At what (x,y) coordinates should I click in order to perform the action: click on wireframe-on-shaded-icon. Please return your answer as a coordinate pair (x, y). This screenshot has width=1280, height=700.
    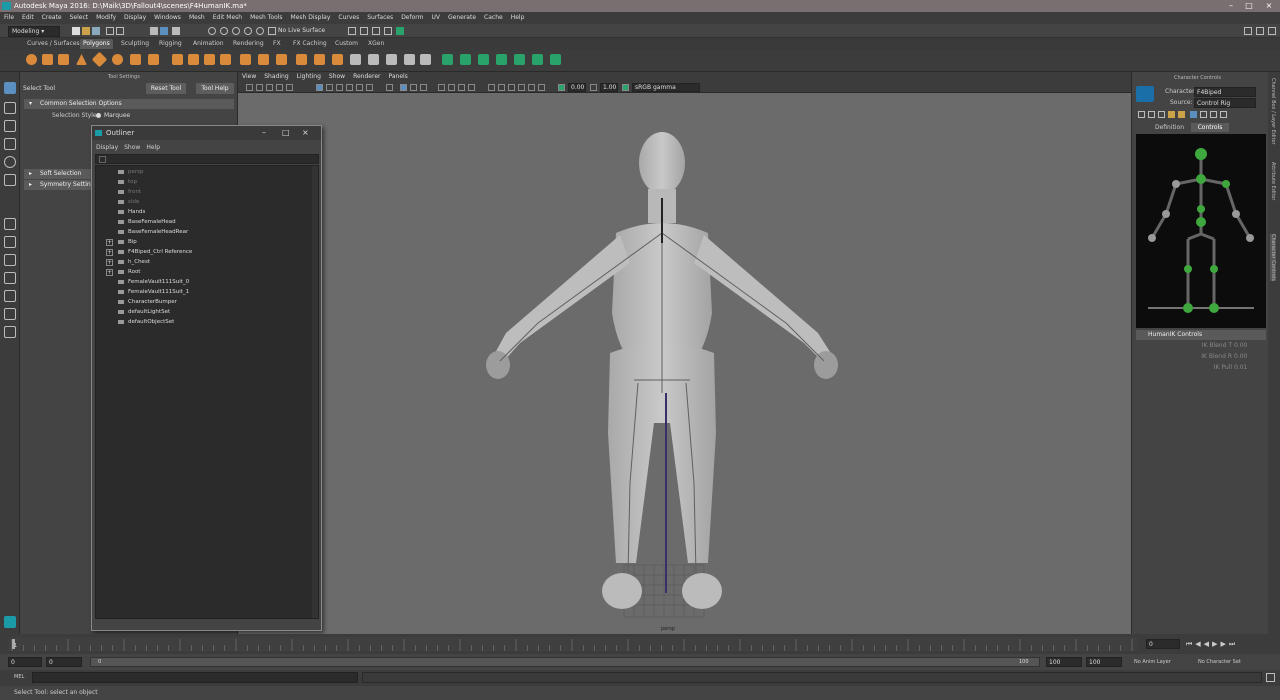
    Looking at the image, I should click on (339, 87).